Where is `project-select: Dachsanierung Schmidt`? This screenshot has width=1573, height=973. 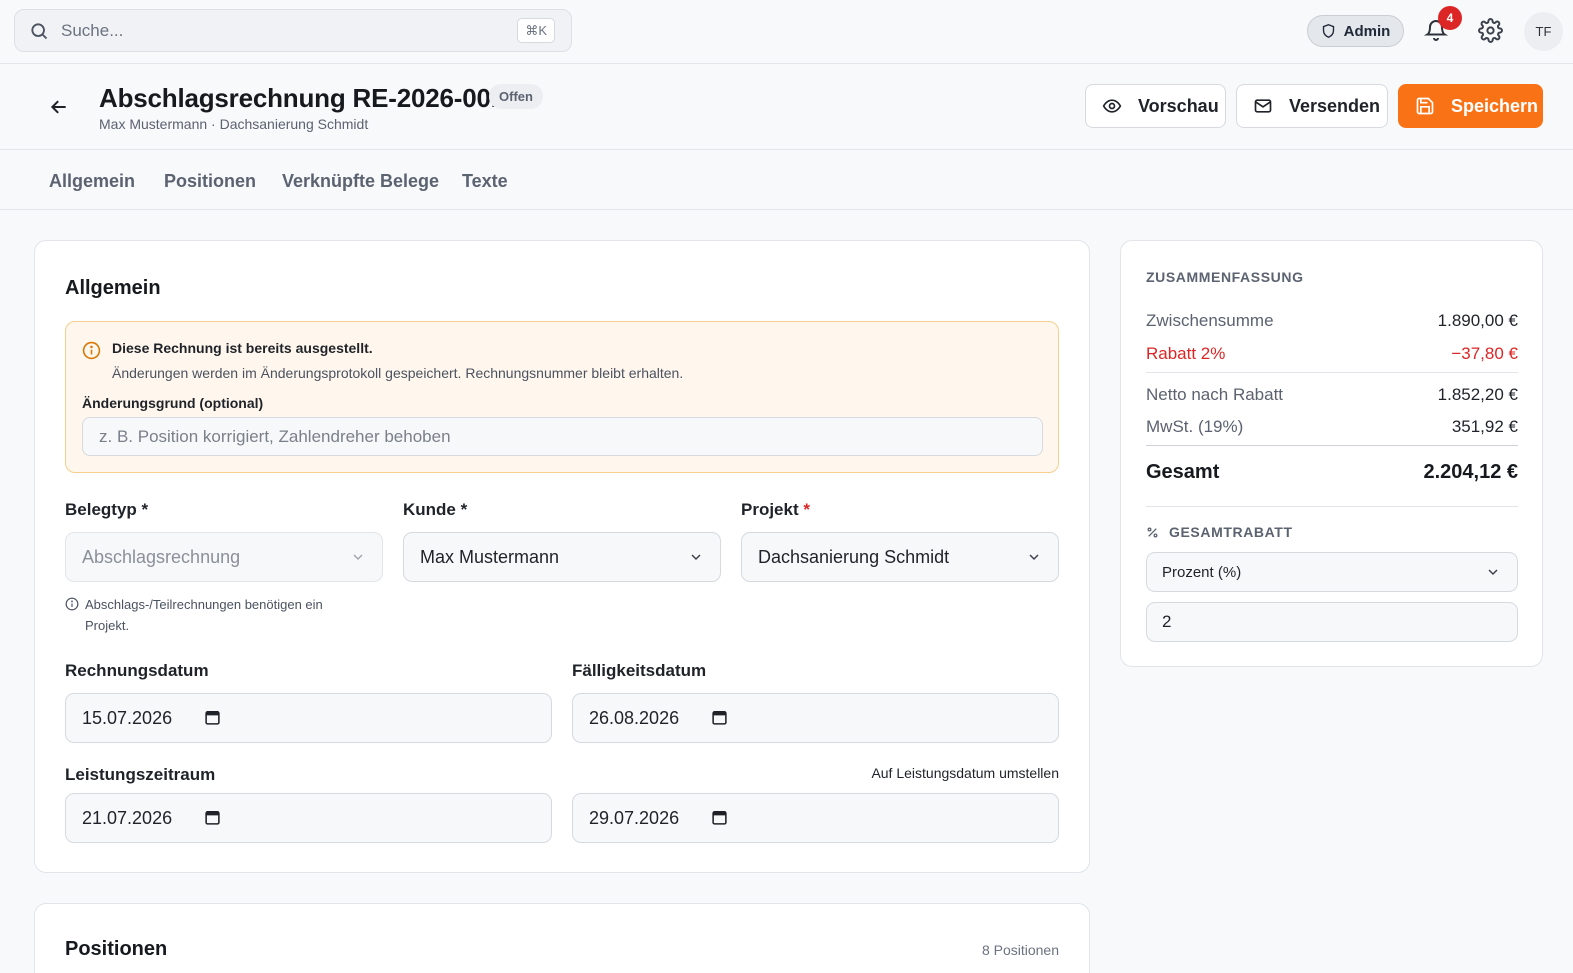
project-select: Dachsanierung Schmidt is located at coordinates (900, 557).